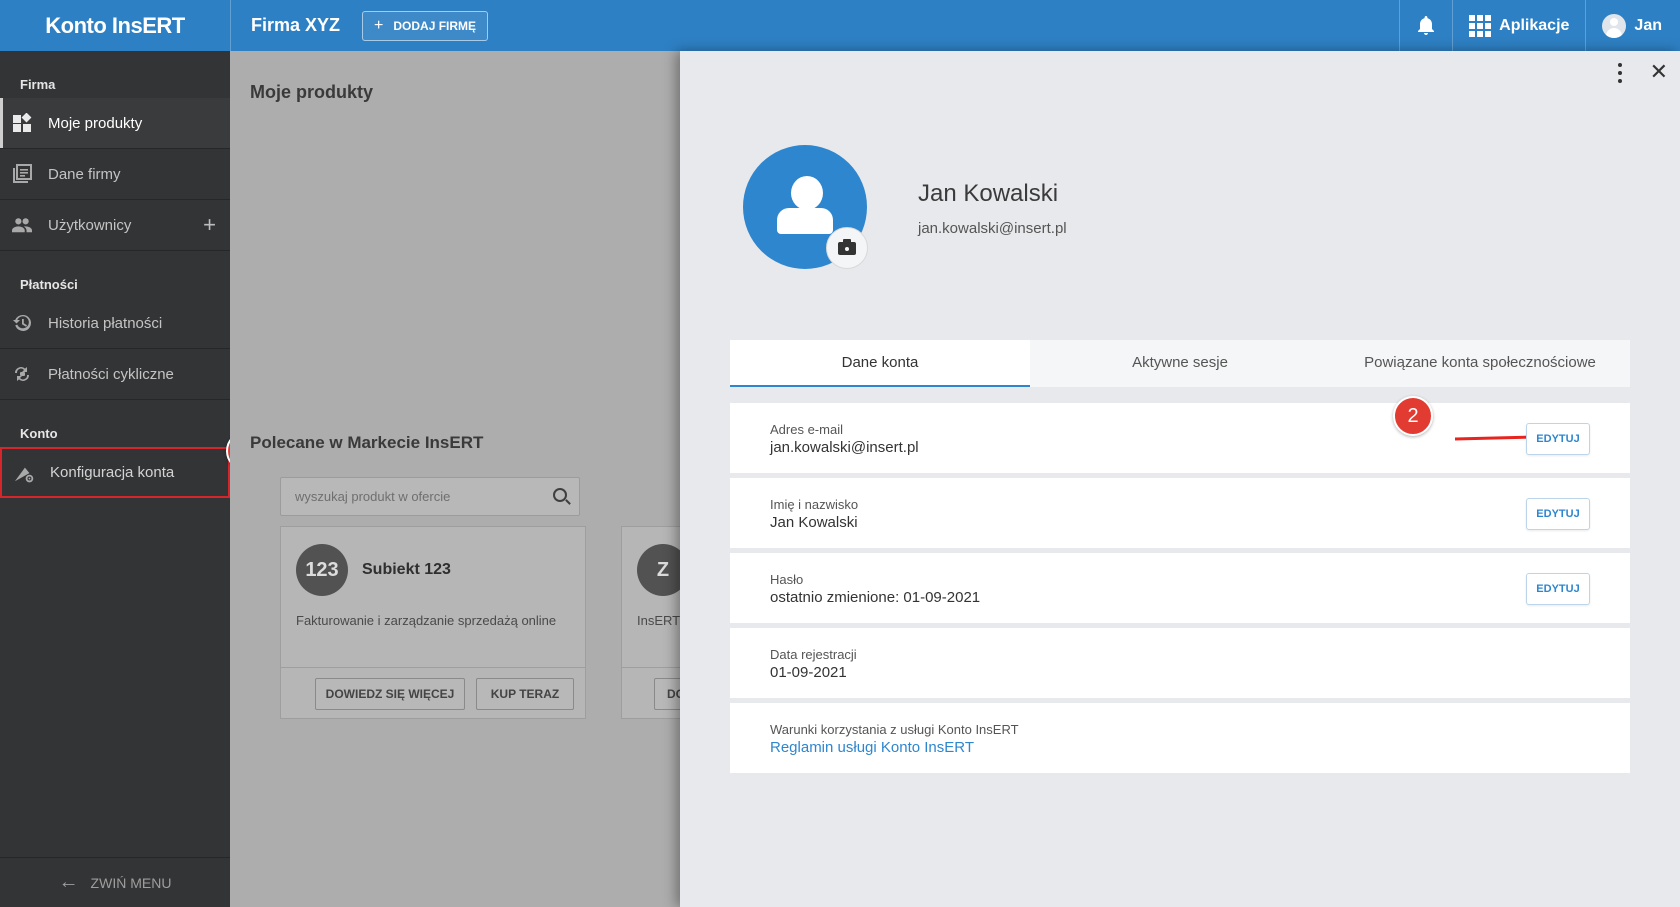 This screenshot has width=1680, height=907. Describe the element at coordinates (1180, 663) in the screenshot. I see `registration-row: Data rejestracji 01-09-2021` at that location.